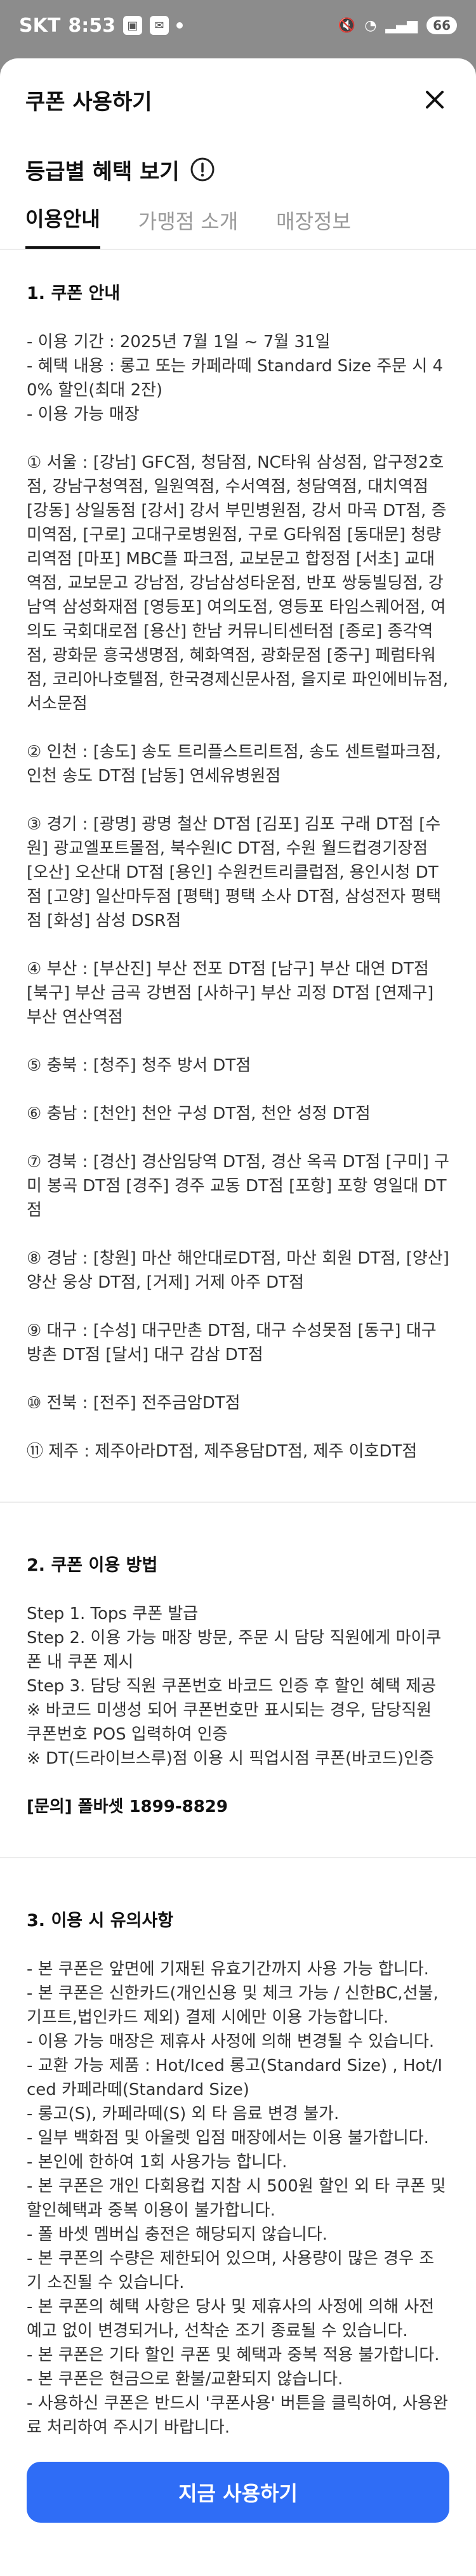  Describe the element at coordinates (134, 1403) in the screenshot. I see `store-list-jeonbuk: ⑩ 전북 : [전주] 전주금암DT점` at that location.